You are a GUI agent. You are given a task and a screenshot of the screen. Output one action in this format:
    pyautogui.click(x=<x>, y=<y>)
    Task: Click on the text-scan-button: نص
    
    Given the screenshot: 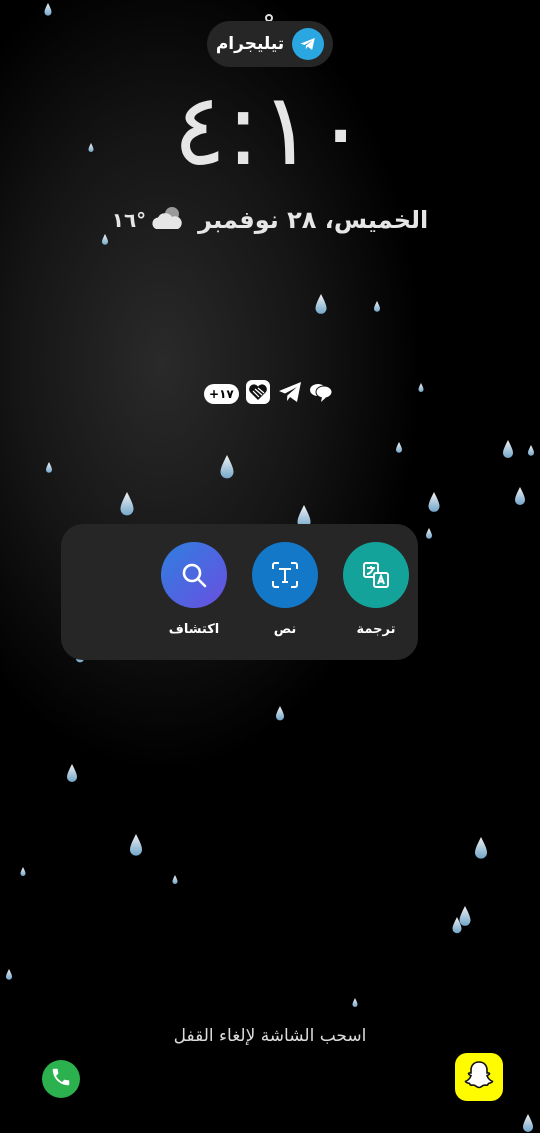 What is the action you would take?
    pyautogui.click(x=285, y=589)
    